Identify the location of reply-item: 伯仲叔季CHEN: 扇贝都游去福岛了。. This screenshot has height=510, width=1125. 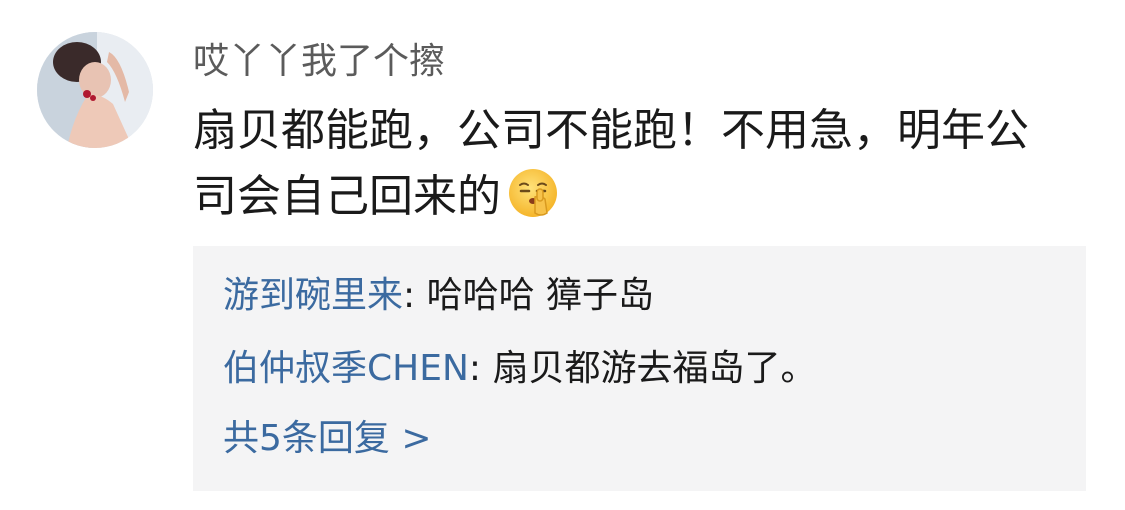
(519, 369).